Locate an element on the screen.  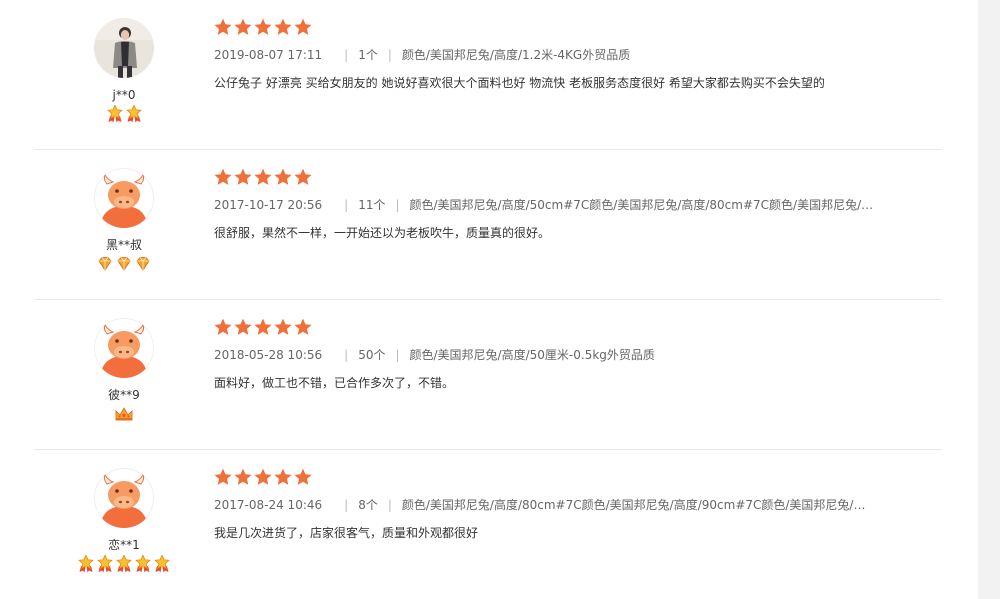
scrollbar-track is located at coordinates (989, 299).